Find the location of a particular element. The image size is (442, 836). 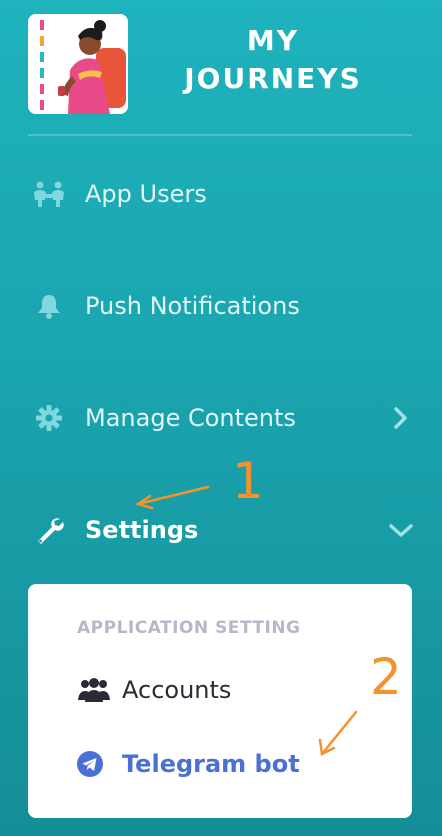

submenu-item-telegram-bot: Telegram bot is located at coordinates (188, 764).